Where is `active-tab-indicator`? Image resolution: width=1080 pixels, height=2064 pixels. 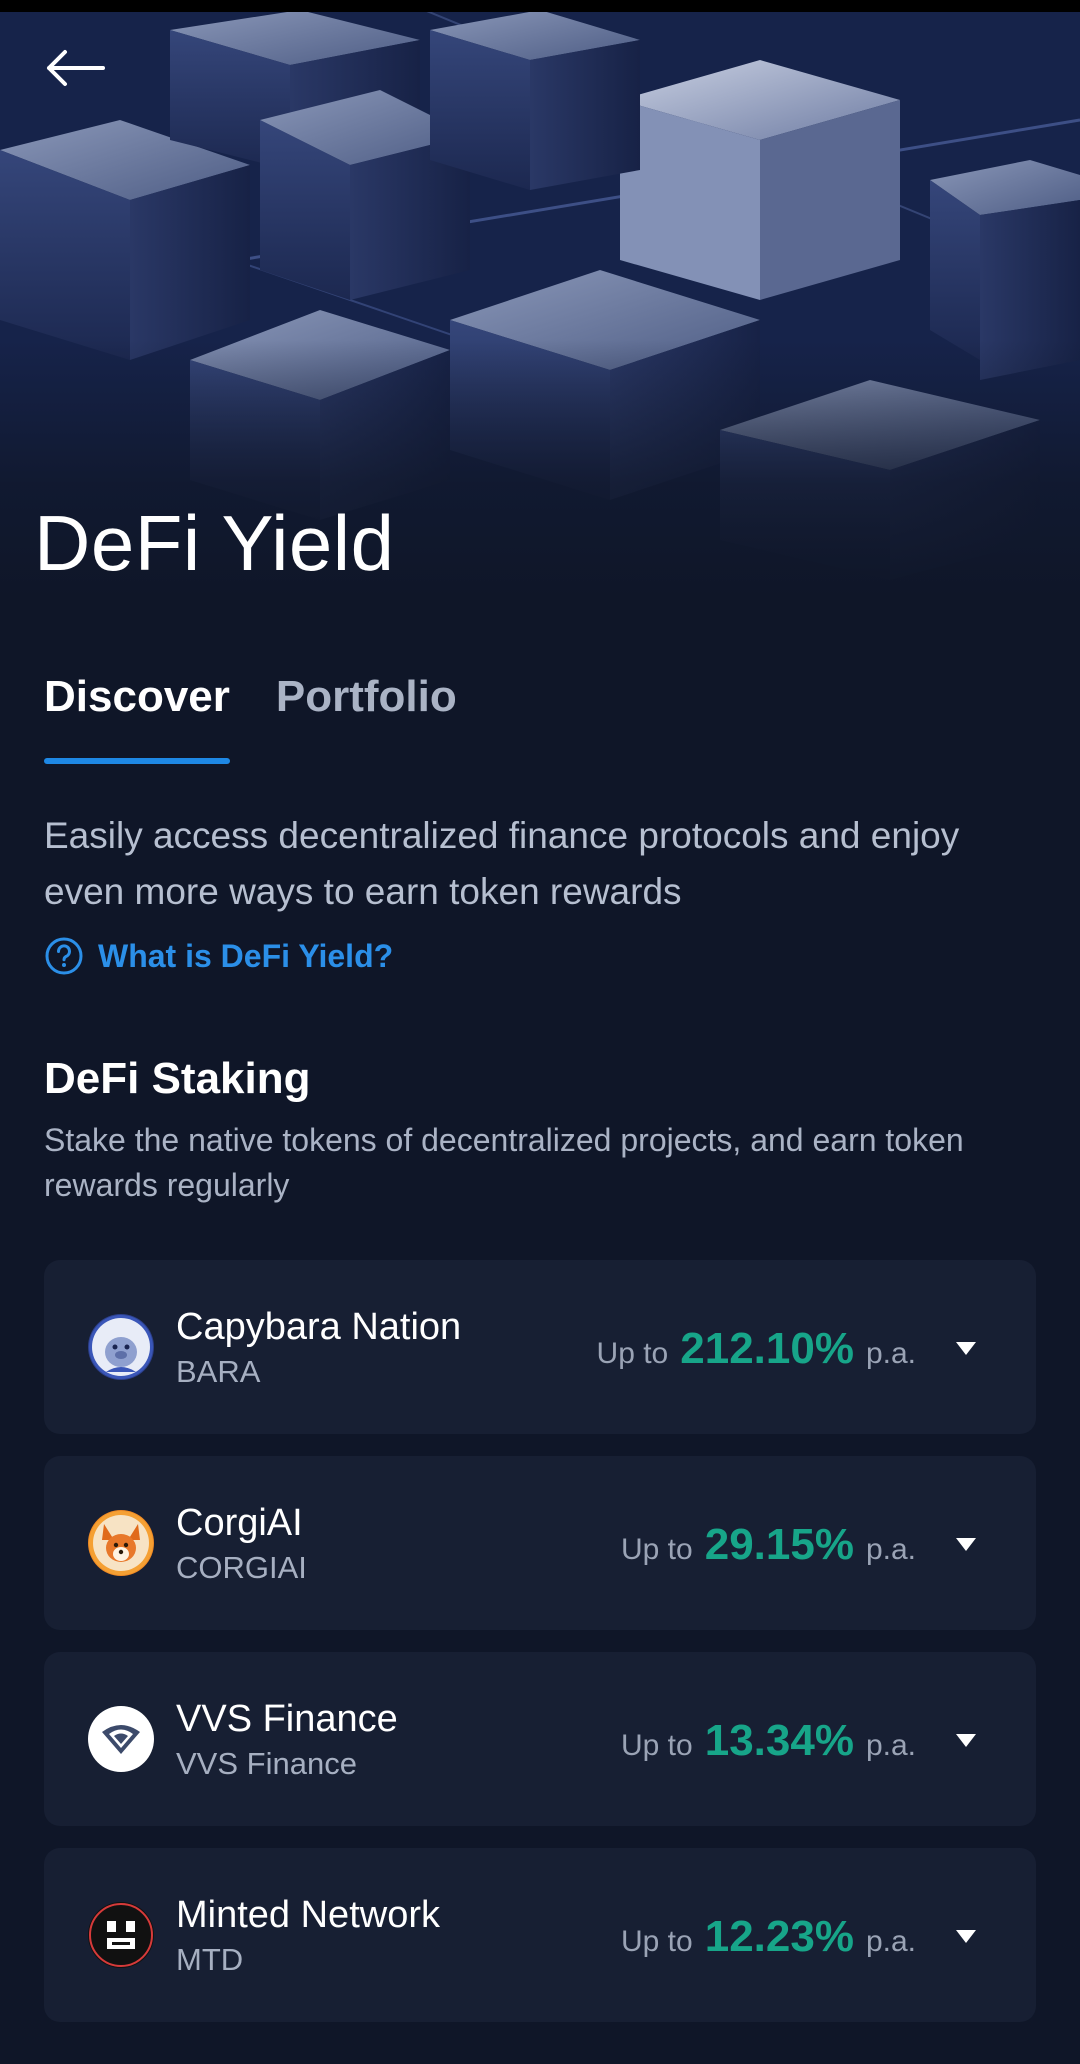
active-tab-indicator is located at coordinates (137, 761).